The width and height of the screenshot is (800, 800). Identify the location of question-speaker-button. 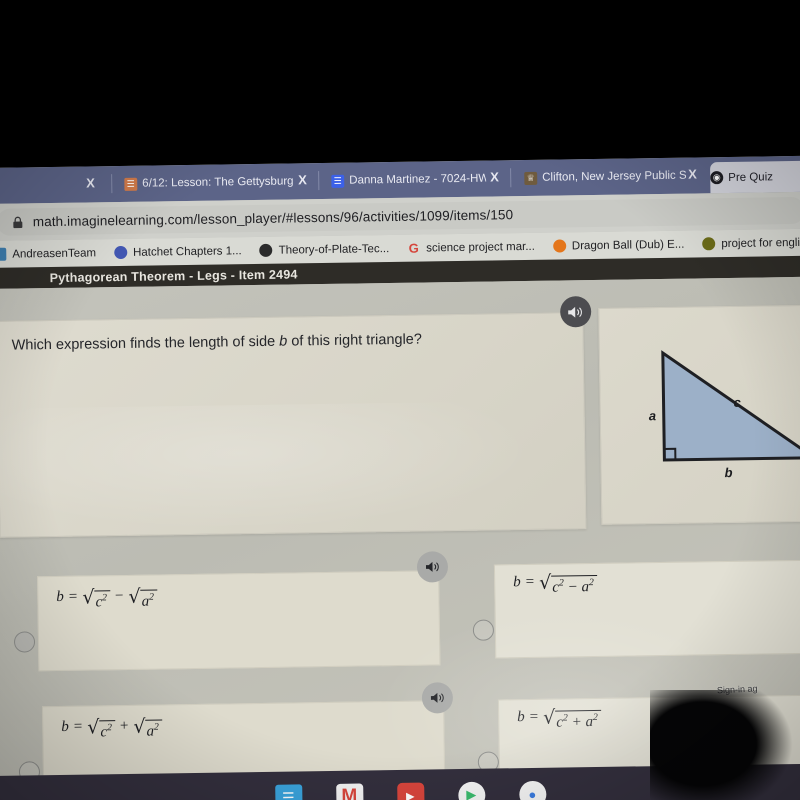
(575, 312).